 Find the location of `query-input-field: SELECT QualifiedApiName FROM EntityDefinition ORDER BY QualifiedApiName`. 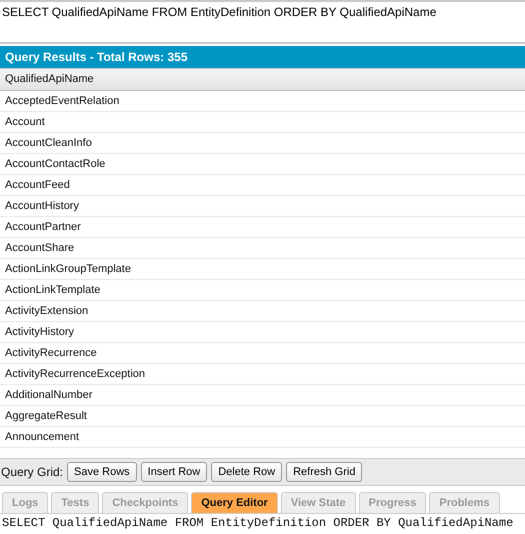

query-input-field: SELECT QualifiedApiName FROM EntityDefinition ORDER BY QualifiedApiName is located at coordinates (262, 22).